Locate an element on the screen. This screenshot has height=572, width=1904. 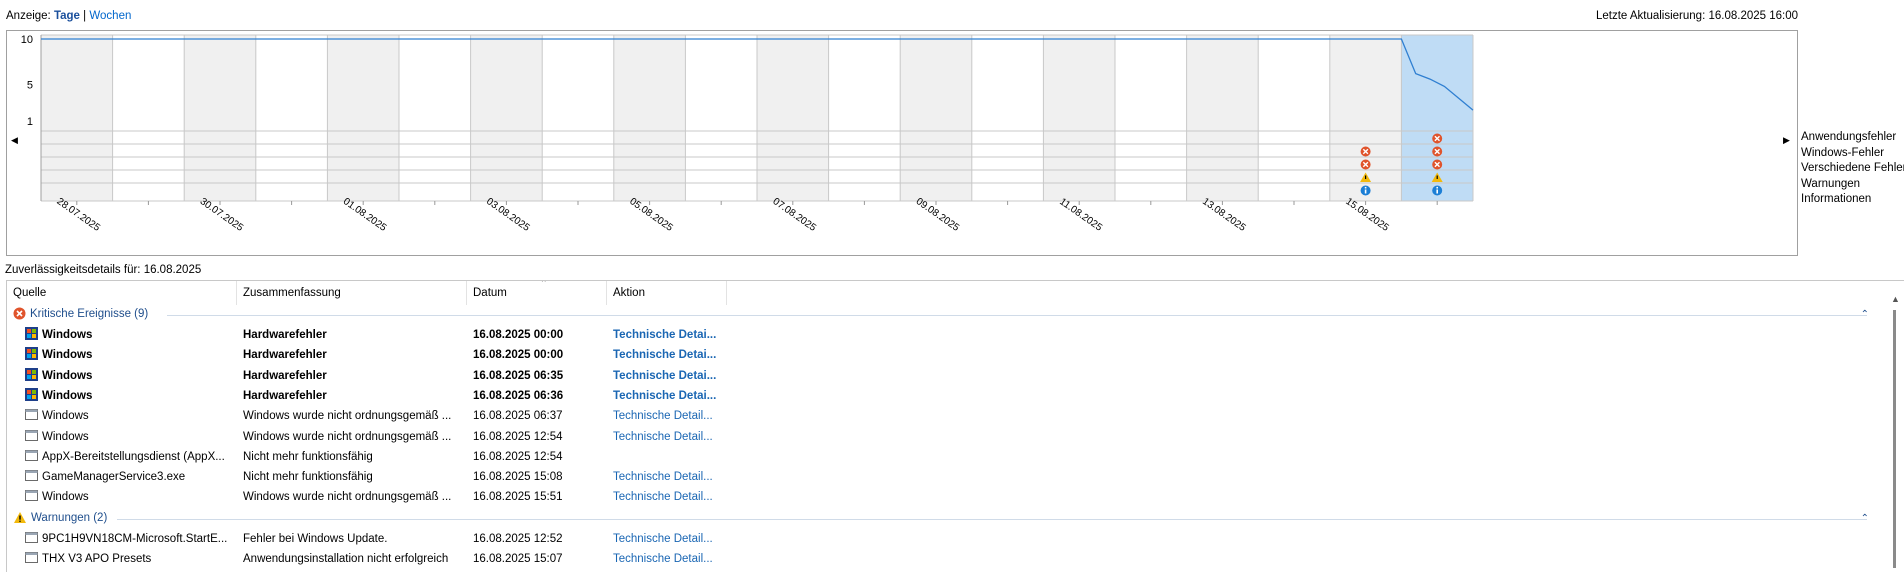
scroll-right-icon: ▶ is located at coordinates (1786, 140).